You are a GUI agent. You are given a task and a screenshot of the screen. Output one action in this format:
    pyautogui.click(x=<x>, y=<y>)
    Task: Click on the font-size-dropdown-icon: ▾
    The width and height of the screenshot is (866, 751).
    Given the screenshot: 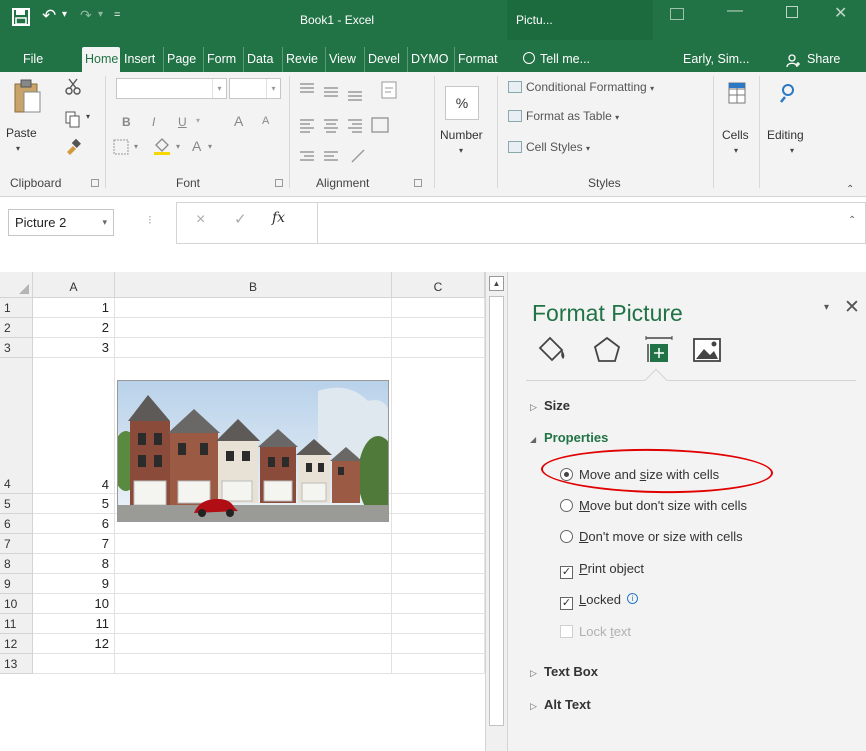 What is the action you would take?
    pyautogui.click(x=273, y=88)
    